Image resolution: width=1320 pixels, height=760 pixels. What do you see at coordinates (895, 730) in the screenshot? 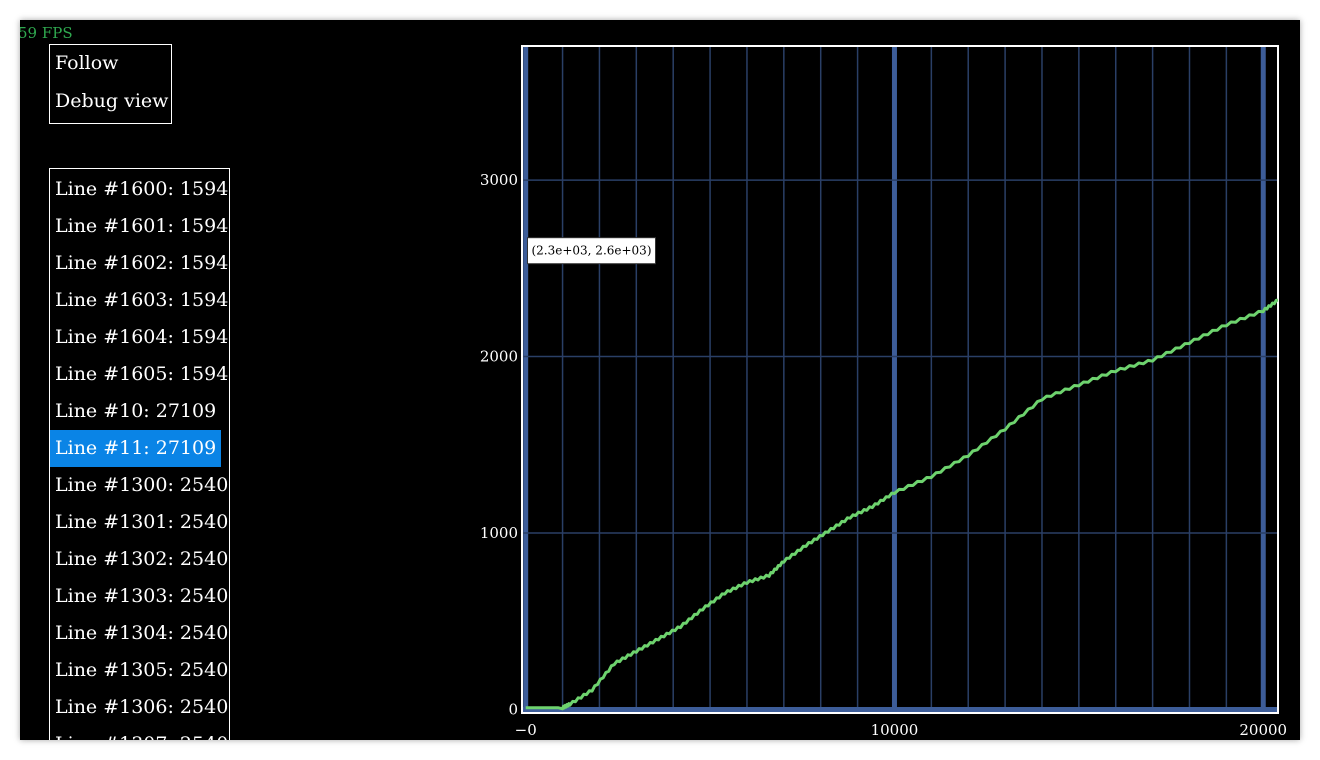
I see `x-tick-label: 10000` at bounding box center [895, 730].